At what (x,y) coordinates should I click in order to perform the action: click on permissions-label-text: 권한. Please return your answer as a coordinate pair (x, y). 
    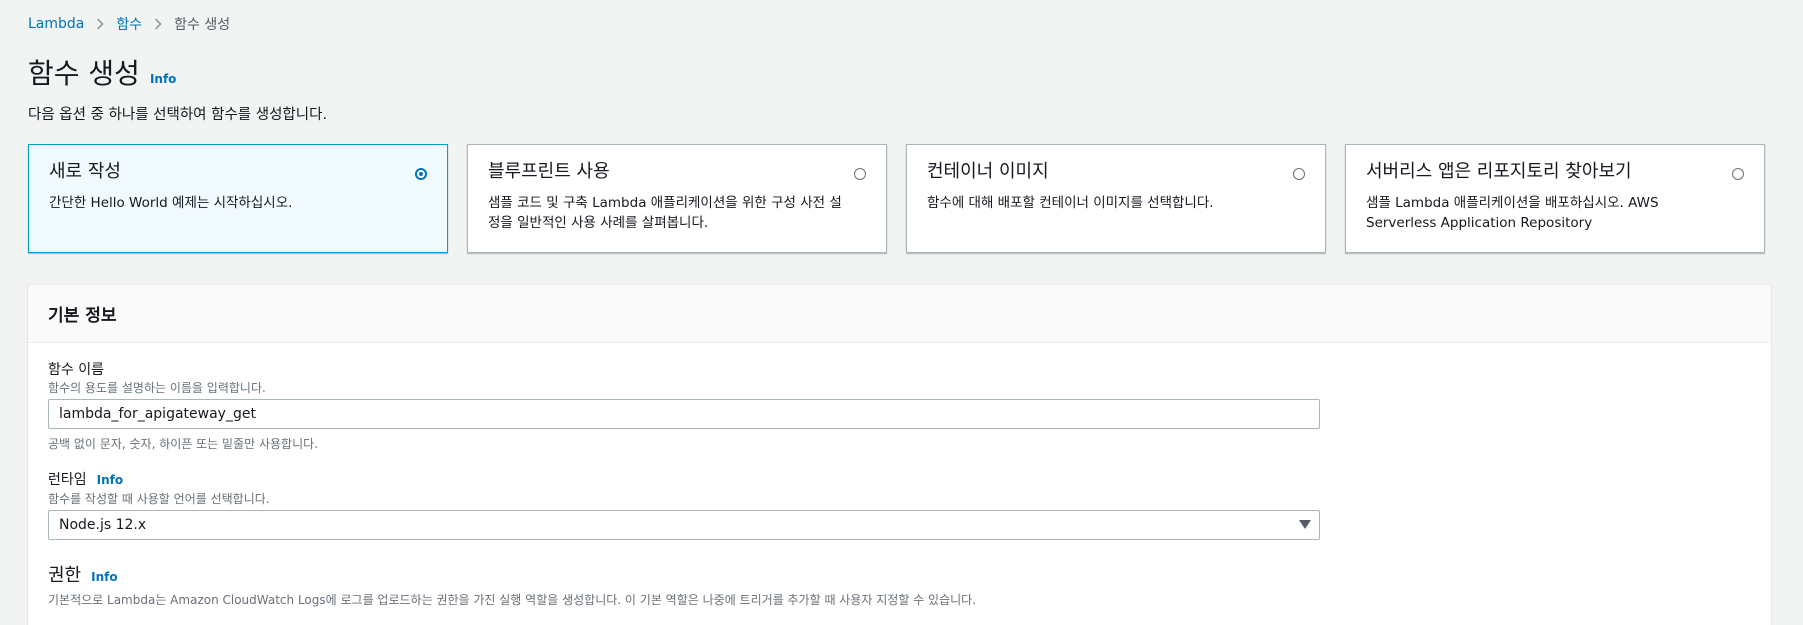
    Looking at the image, I should click on (65, 575).